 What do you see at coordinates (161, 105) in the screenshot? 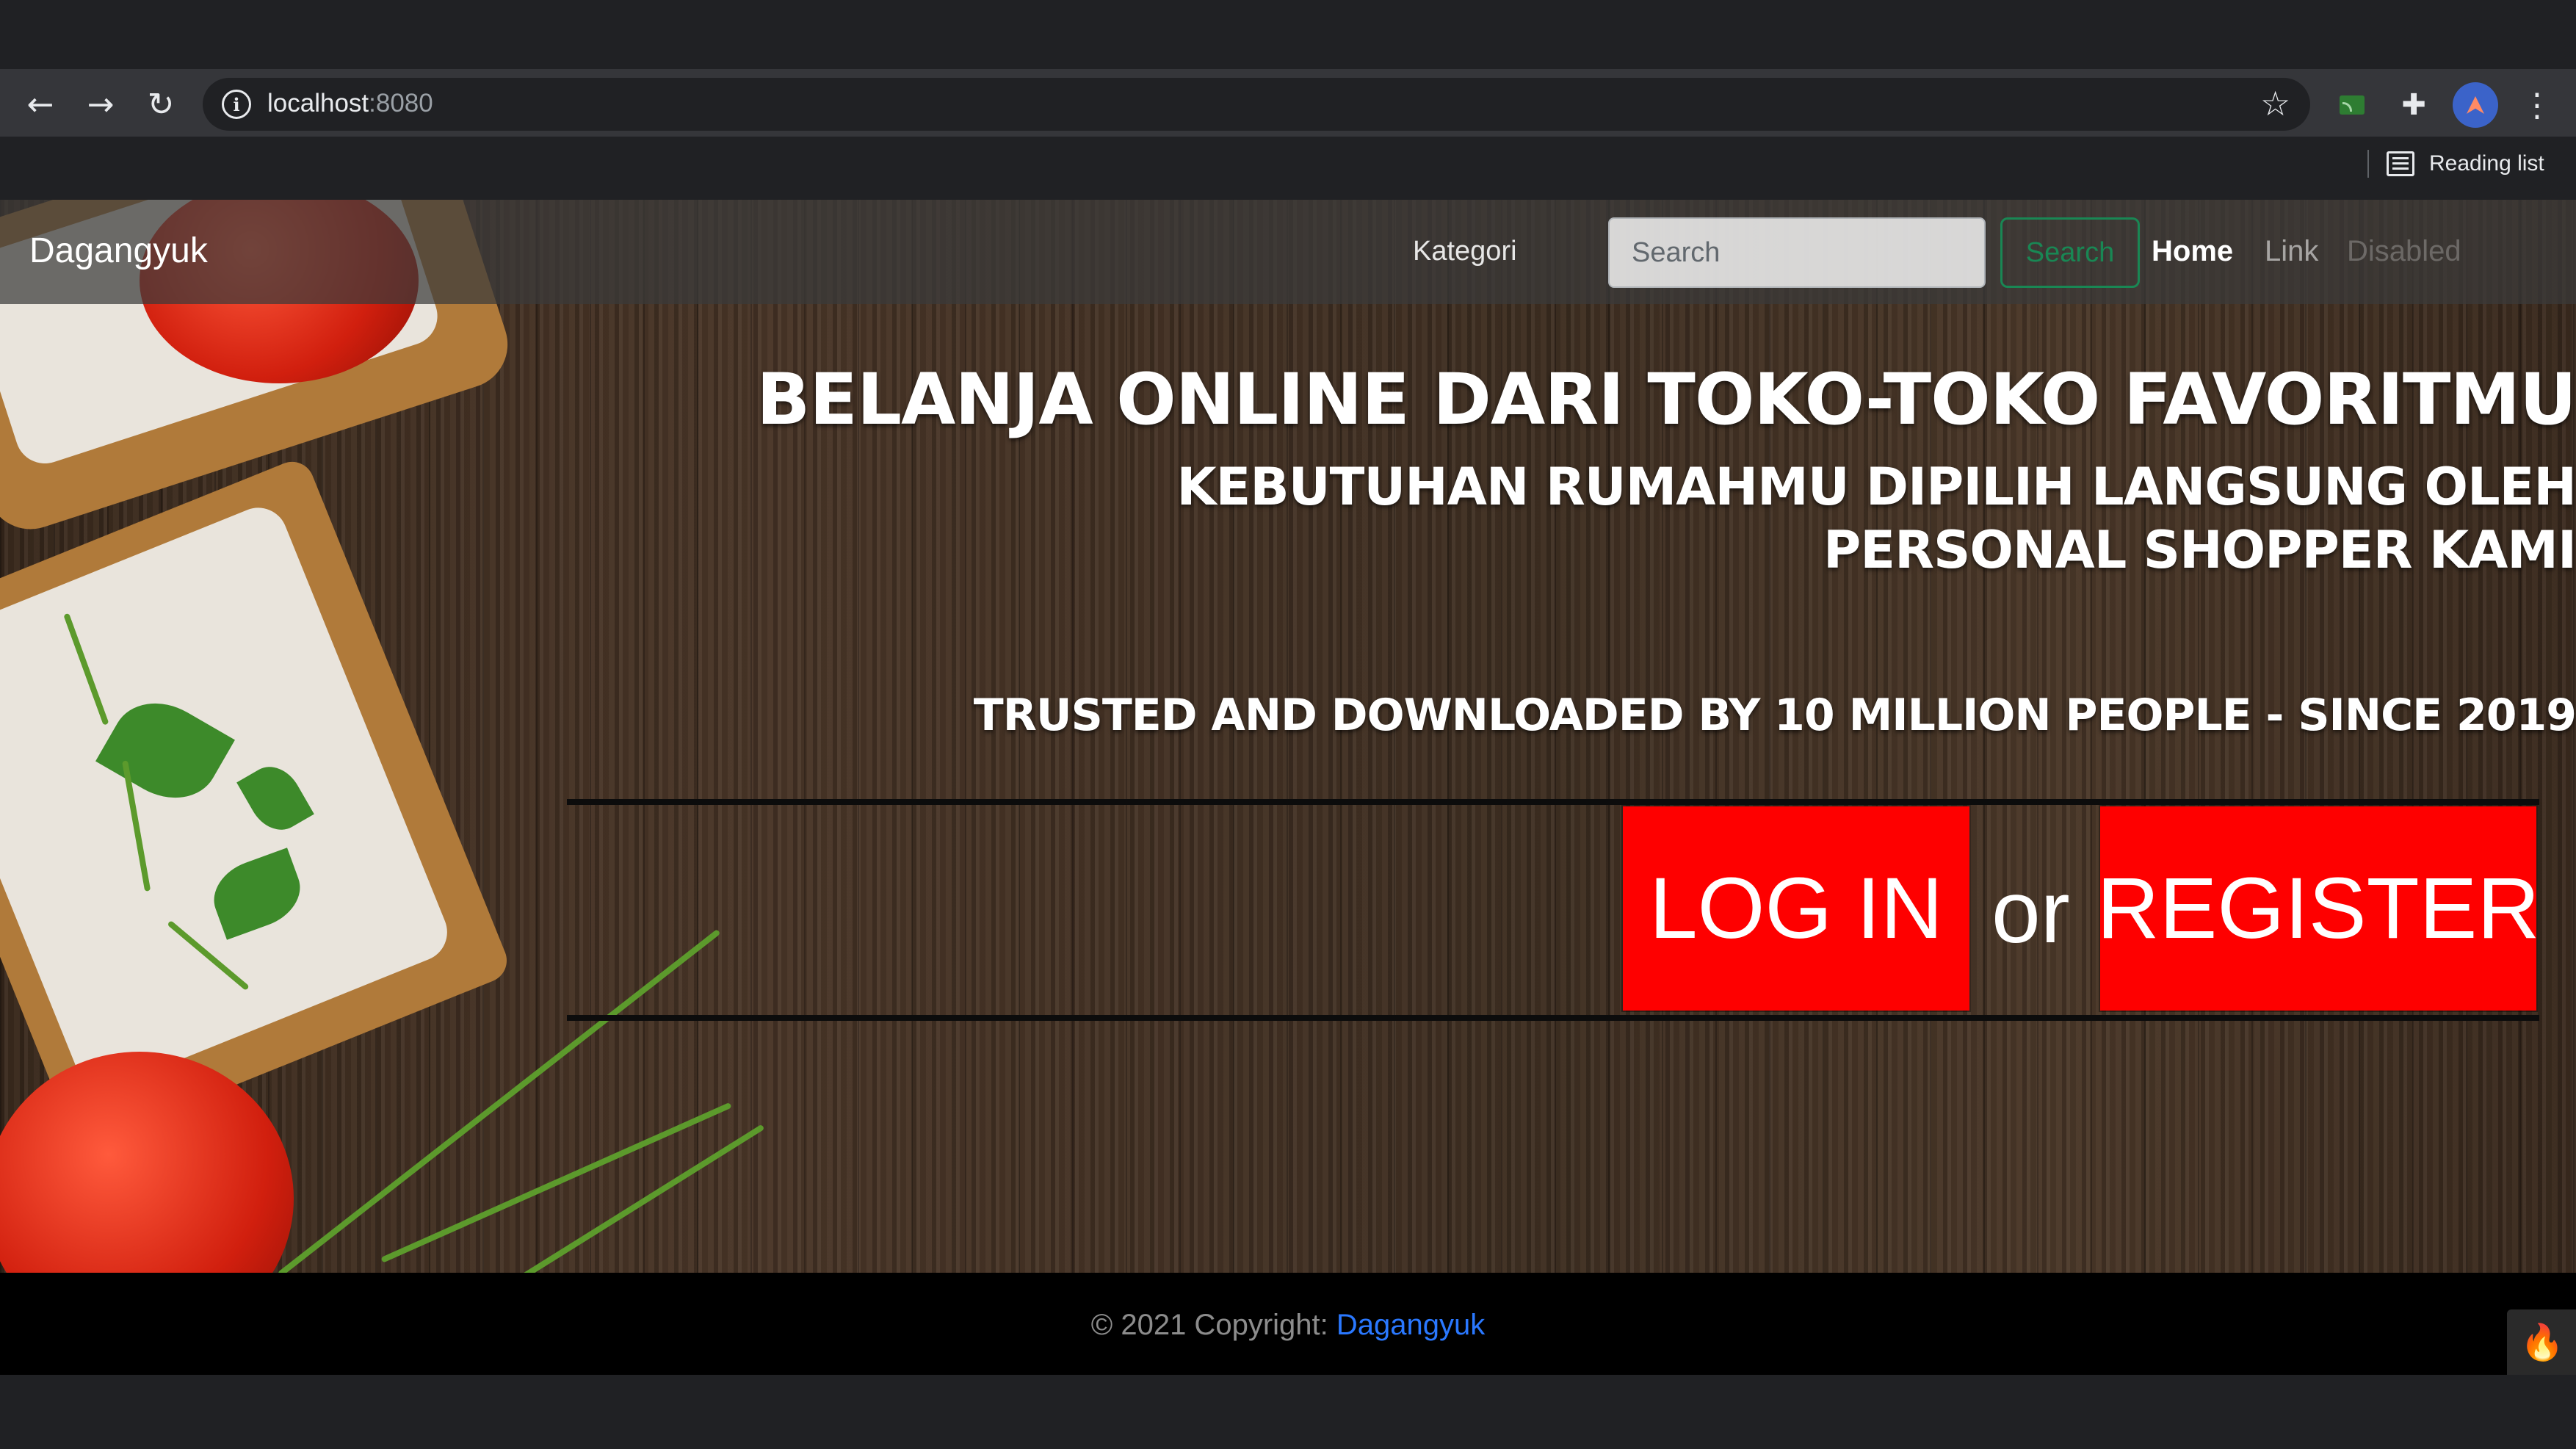
I see `reload-icon: ↻` at bounding box center [161, 105].